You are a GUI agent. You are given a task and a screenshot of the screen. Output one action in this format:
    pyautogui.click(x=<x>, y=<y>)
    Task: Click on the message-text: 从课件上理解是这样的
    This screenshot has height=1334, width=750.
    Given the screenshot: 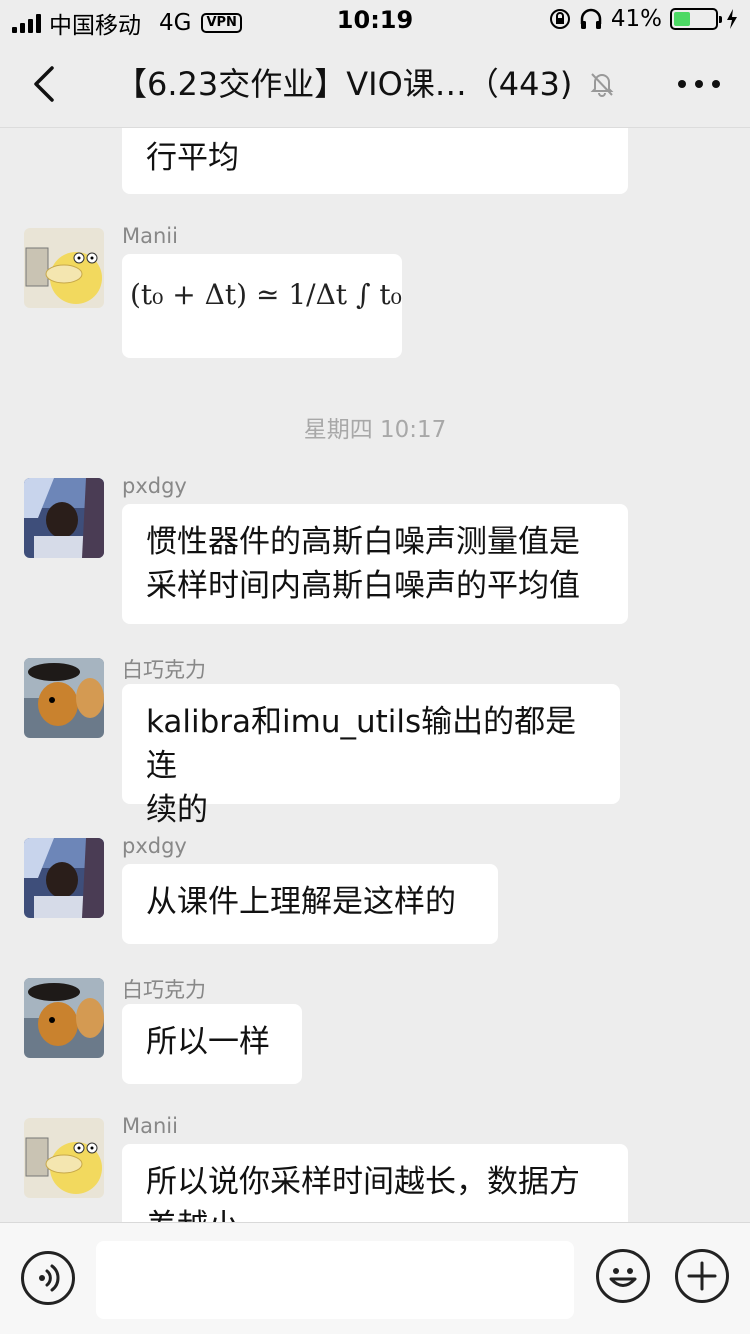 What is the action you would take?
    pyautogui.click(x=301, y=902)
    